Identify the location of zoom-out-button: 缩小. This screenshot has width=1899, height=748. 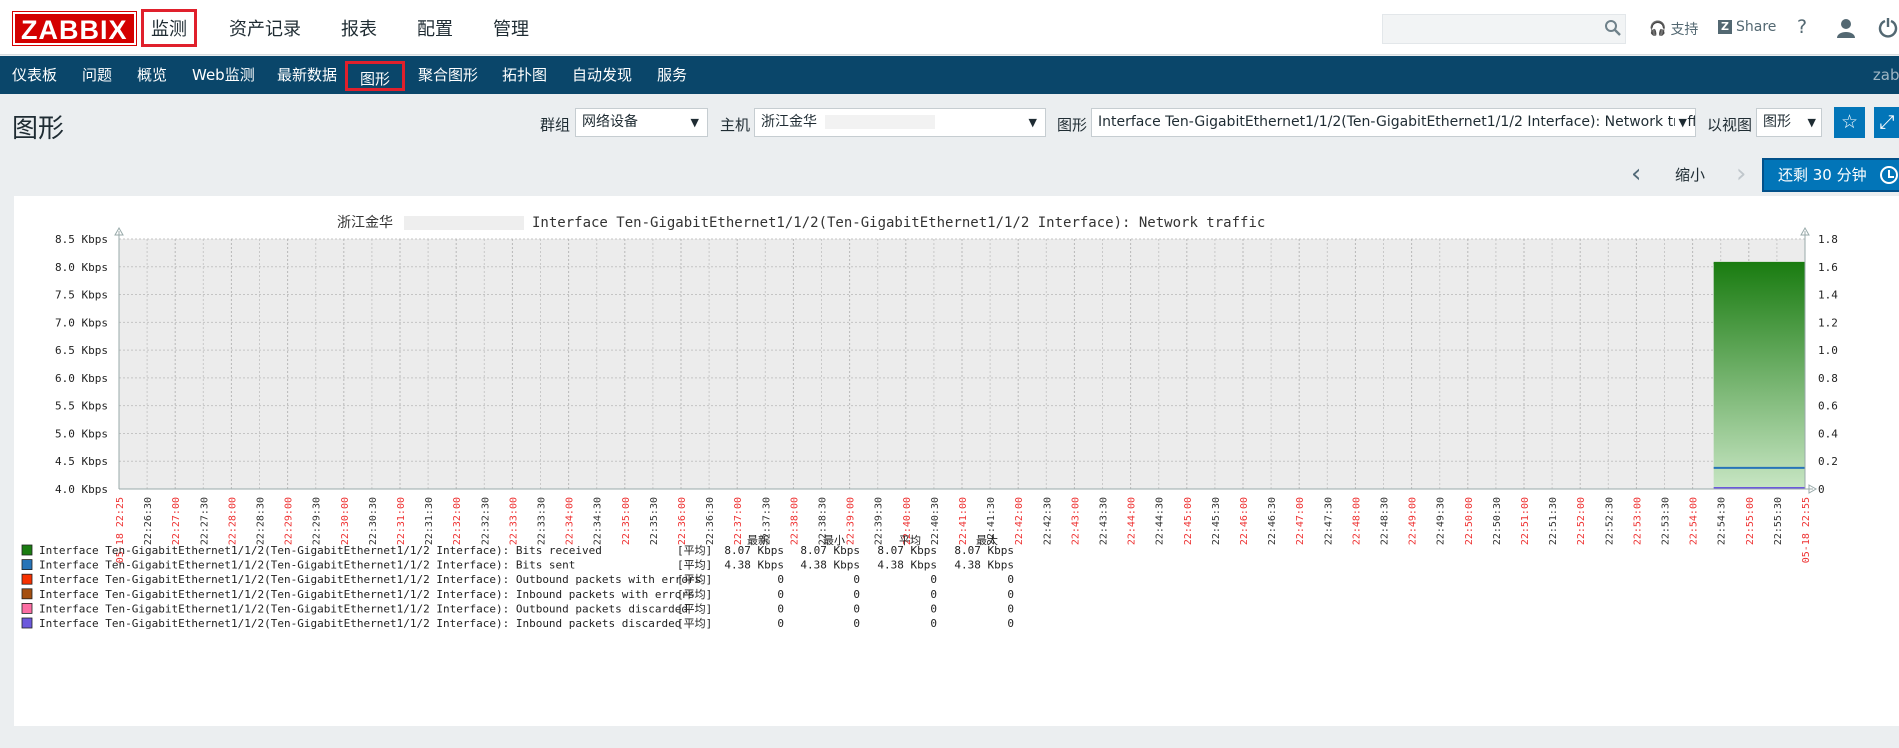
(1690, 174).